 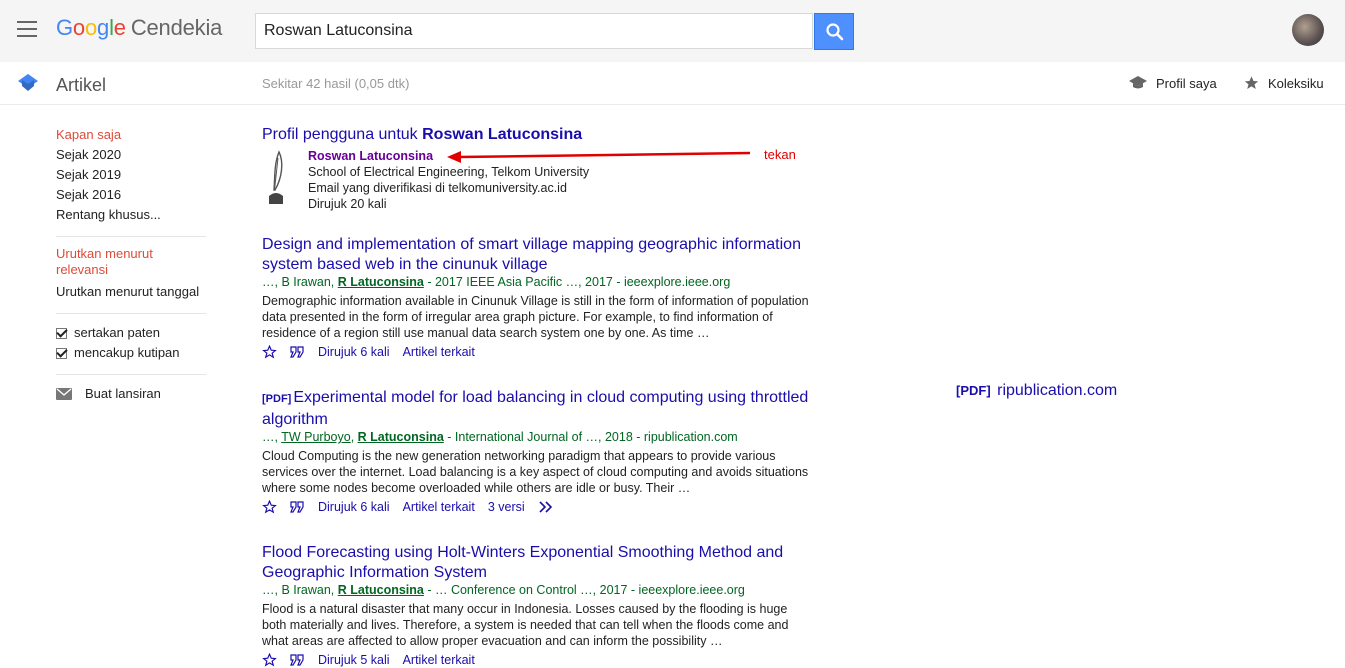 What do you see at coordinates (557, 660) in the screenshot?
I see `result-actions: Dirujuk 5 kali Artikel terkait` at bounding box center [557, 660].